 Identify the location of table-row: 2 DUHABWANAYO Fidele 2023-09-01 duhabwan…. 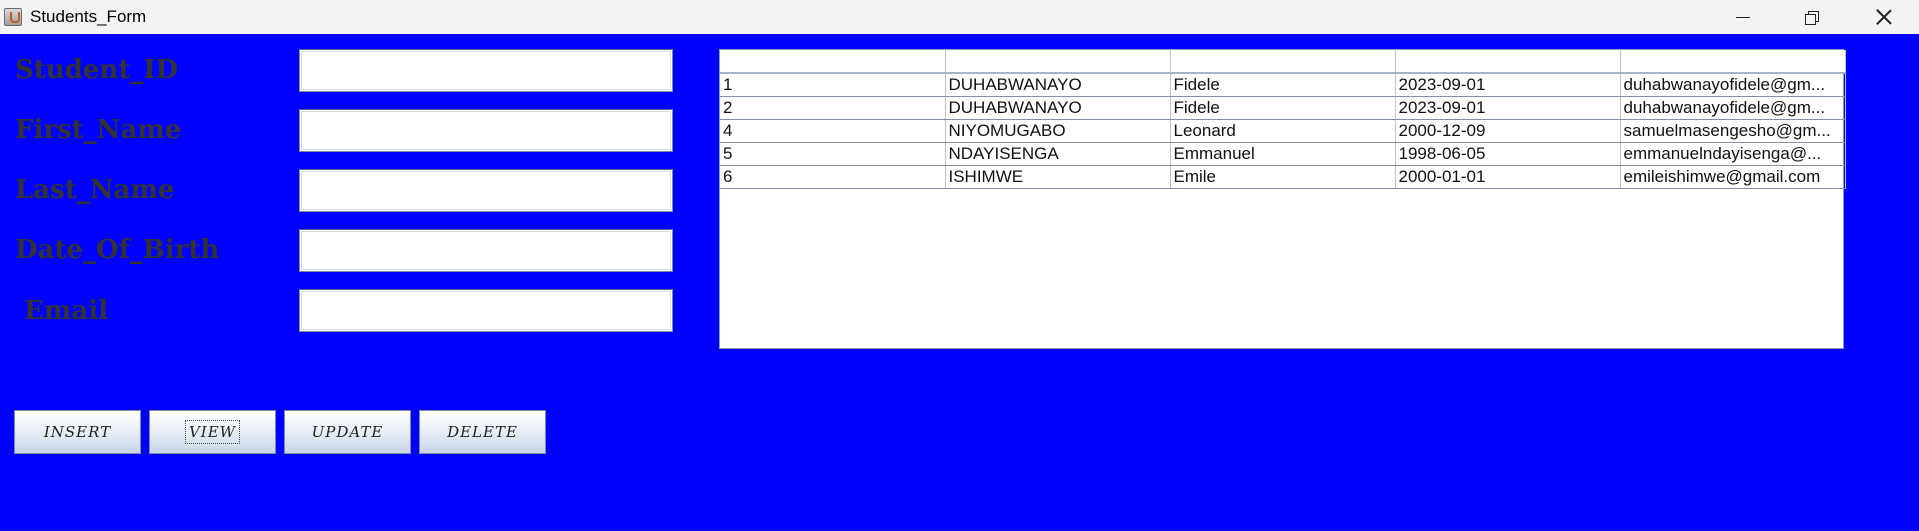
(1283, 108).